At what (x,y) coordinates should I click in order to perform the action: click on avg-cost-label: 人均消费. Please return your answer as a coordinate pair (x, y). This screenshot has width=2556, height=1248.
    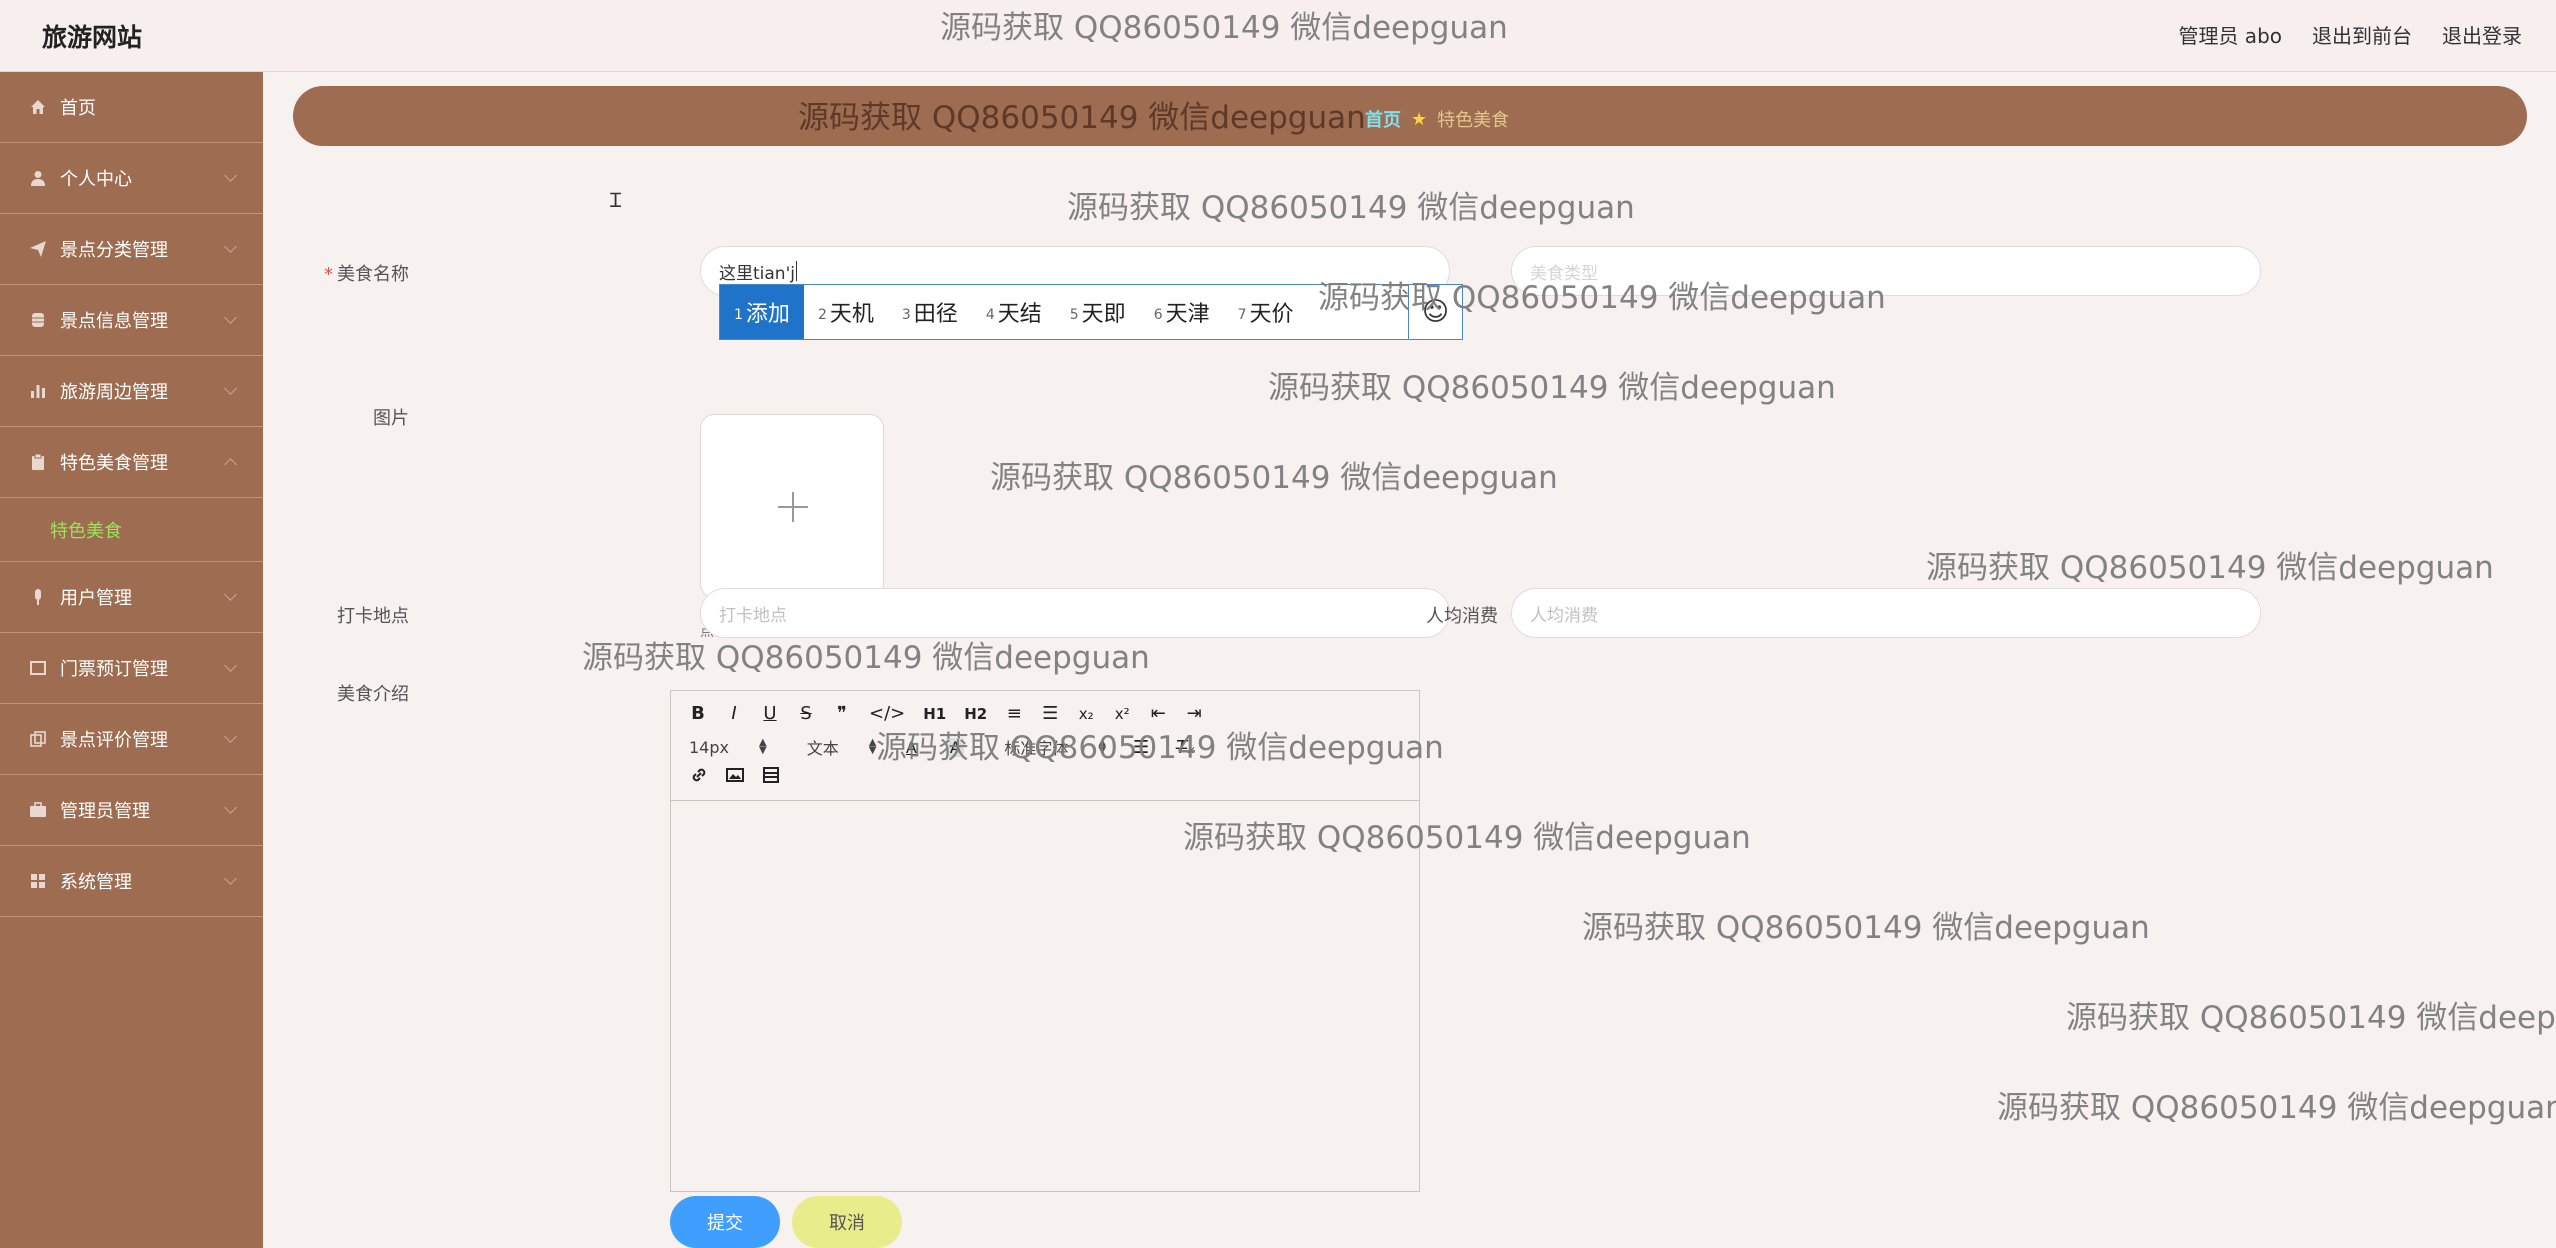
    Looking at the image, I should click on (1462, 616).